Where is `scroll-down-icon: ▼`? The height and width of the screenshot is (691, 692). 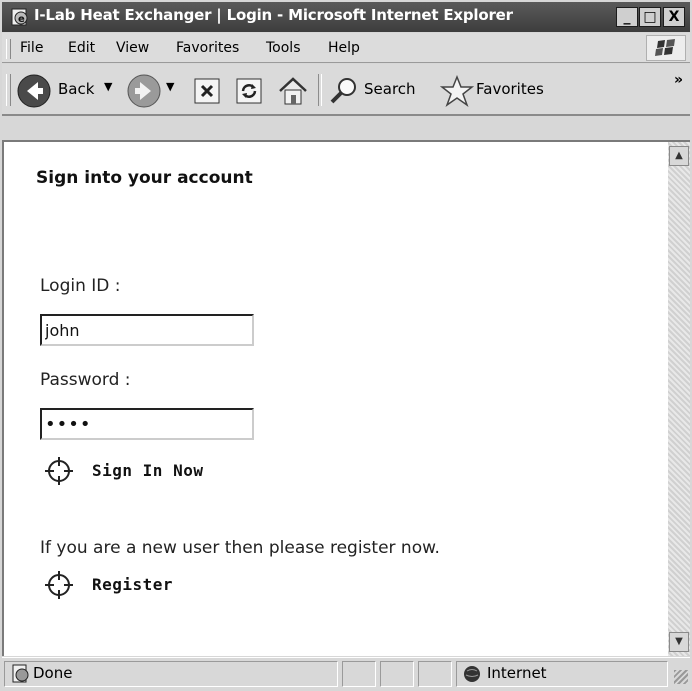 scroll-down-icon: ▼ is located at coordinates (679, 642).